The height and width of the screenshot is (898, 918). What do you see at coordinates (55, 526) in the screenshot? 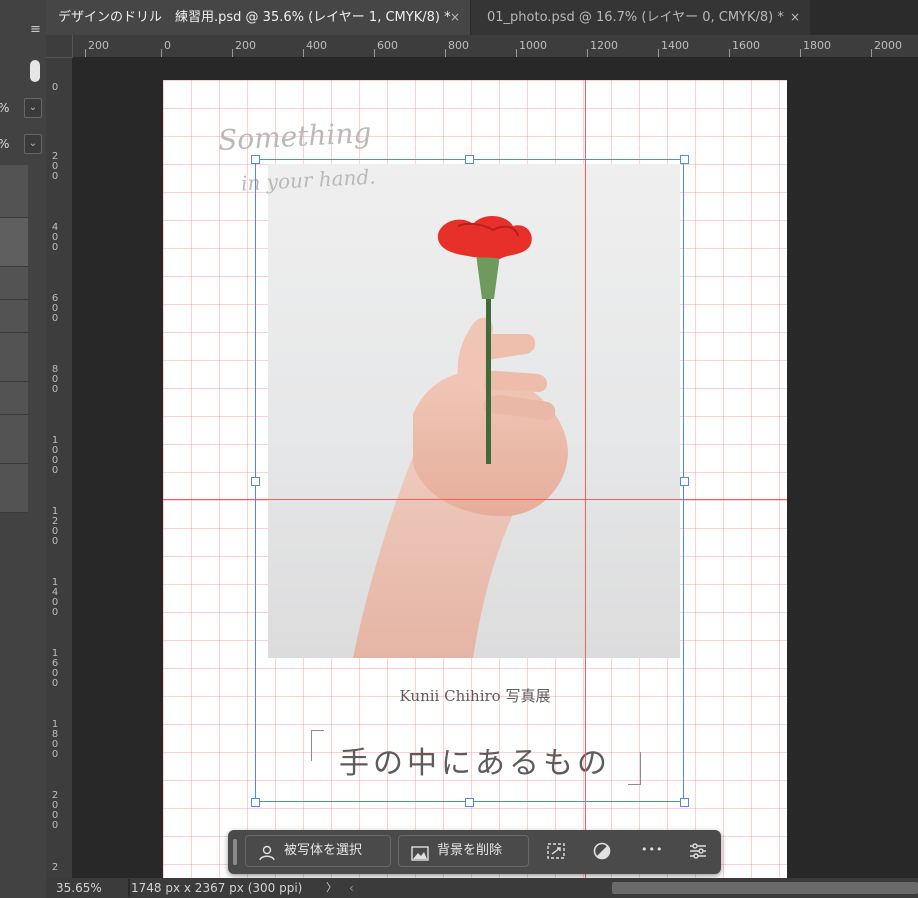
I see `ruler-v-label: 1200` at bounding box center [55, 526].